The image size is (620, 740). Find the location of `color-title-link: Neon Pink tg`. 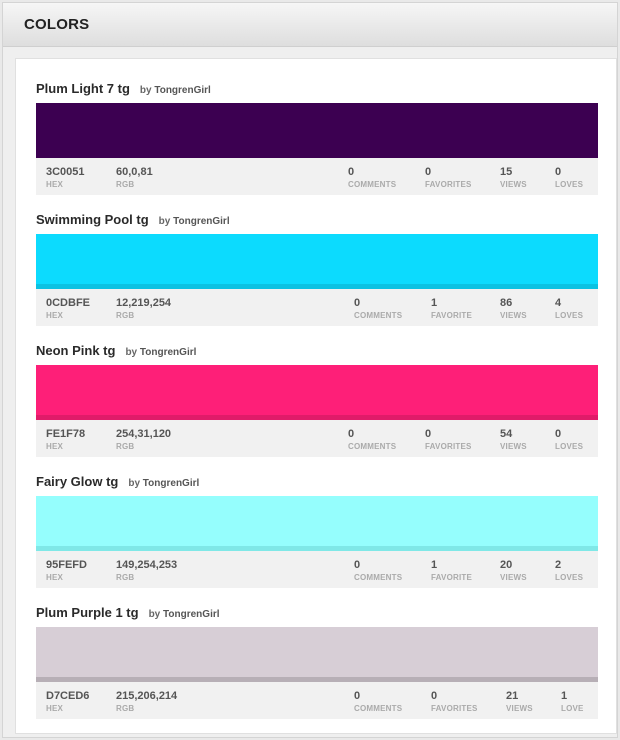

color-title-link: Neon Pink tg is located at coordinates (75, 350).